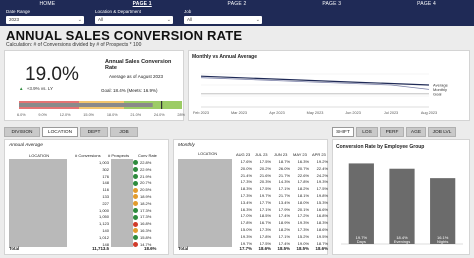 The height and width of the screenshot is (258, 474). Describe the element at coordinates (322, 223) in the screenshot. I see `month-cell: 18.3%` at that location.